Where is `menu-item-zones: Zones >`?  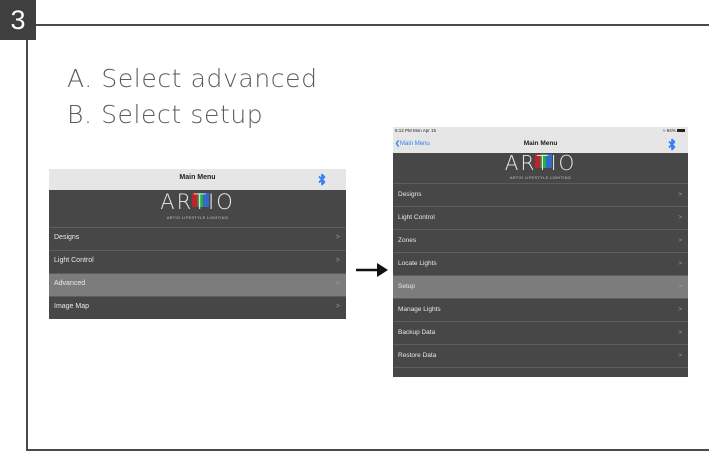 menu-item-zones: Zones > is located at coordinates (540, 240).